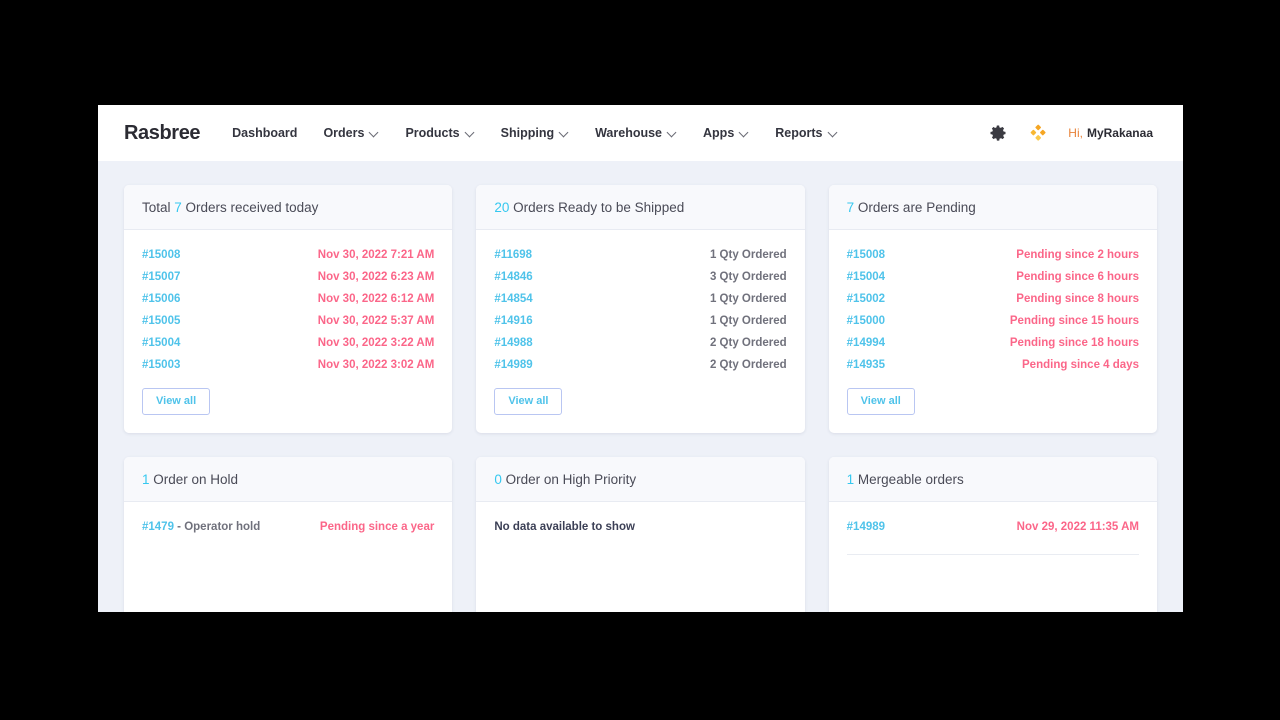 The image size is (1280, 720). I want to click on list-item: #15008 Pending since 2 hours, so click(993, 255).